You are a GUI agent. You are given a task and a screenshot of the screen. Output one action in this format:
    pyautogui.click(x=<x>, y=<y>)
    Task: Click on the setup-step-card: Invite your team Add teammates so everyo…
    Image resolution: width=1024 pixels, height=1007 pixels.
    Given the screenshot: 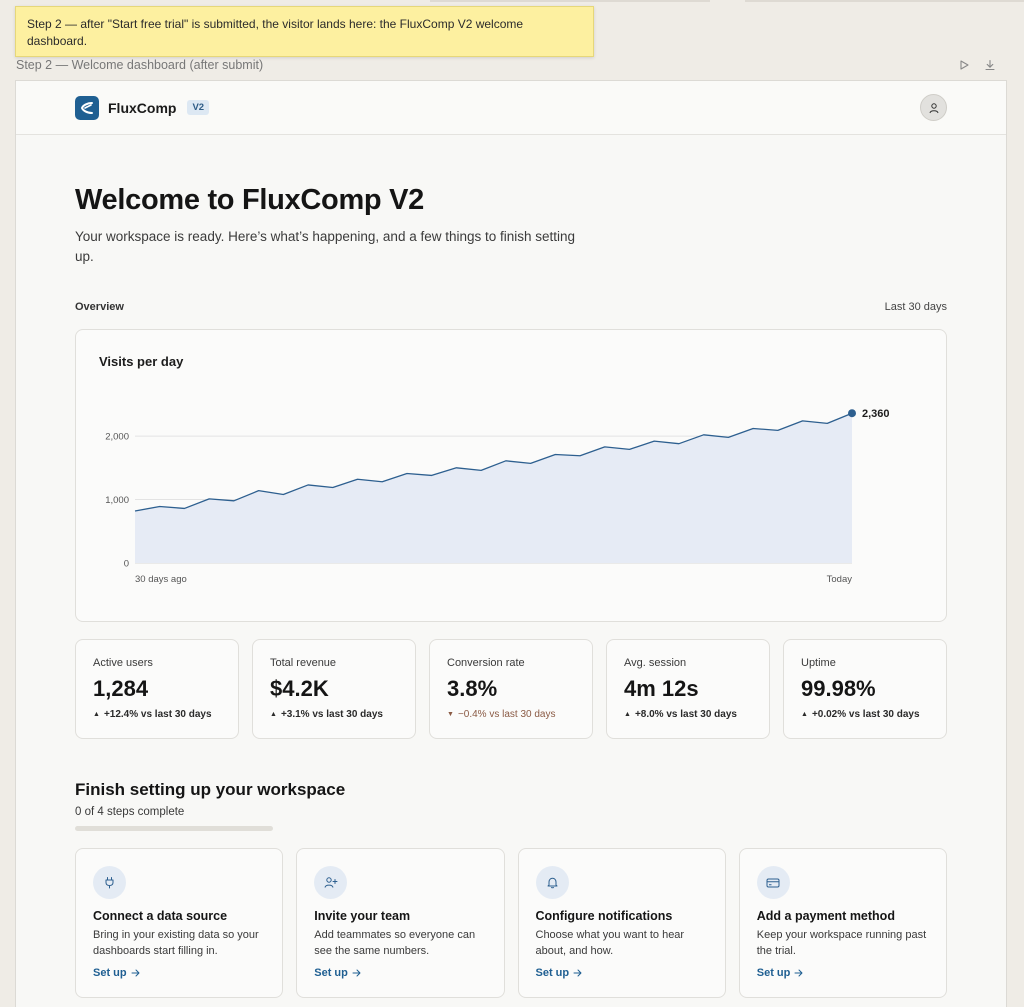 What is the action you would take?
    pyautogui.click(x=400, y=923)
    